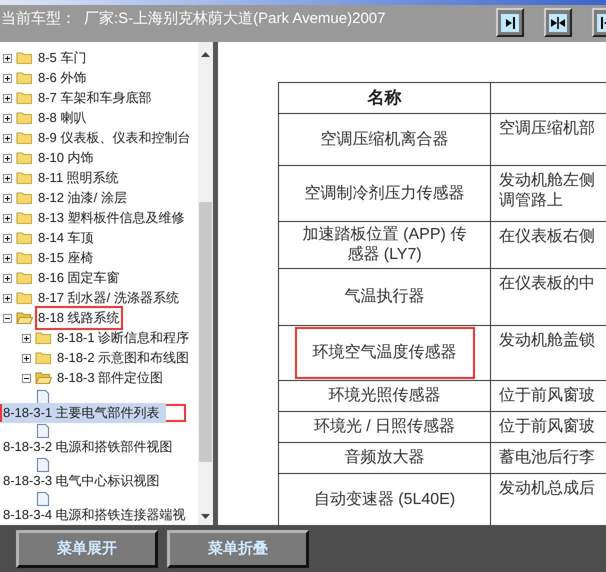 Image resolution: width=606 pixels, height=572 pixels. What do you see at coordinates (547, 458) in the screenshot?
I see `table-cell-text: 蓄电池后行李` at bounding box center [547, 458].